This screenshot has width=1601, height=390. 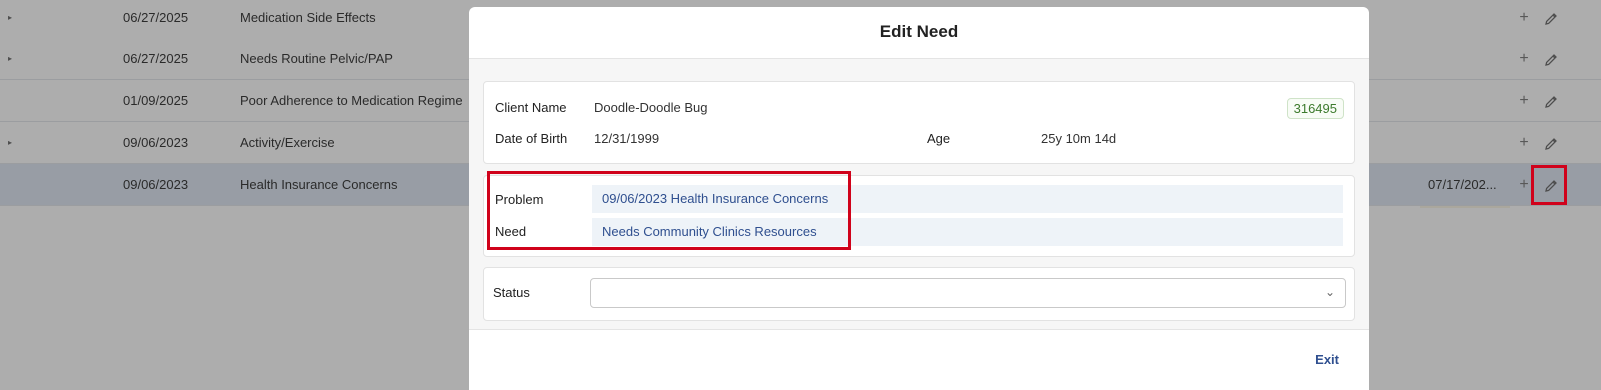 What do you see at coordinates (511, 292) in the screenshot?
I see `status-label: Status` at bounding box center [511, 292].